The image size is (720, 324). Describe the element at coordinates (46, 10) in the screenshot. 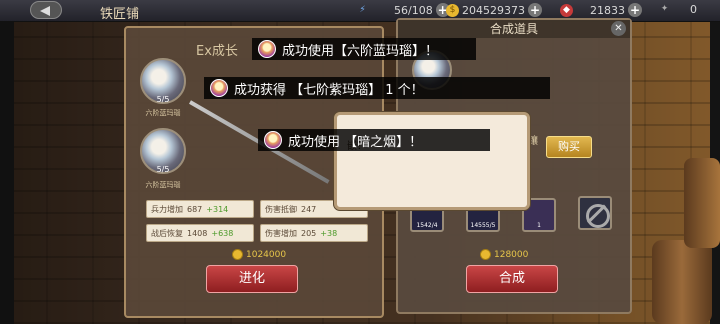

I see `back-button` at that location.